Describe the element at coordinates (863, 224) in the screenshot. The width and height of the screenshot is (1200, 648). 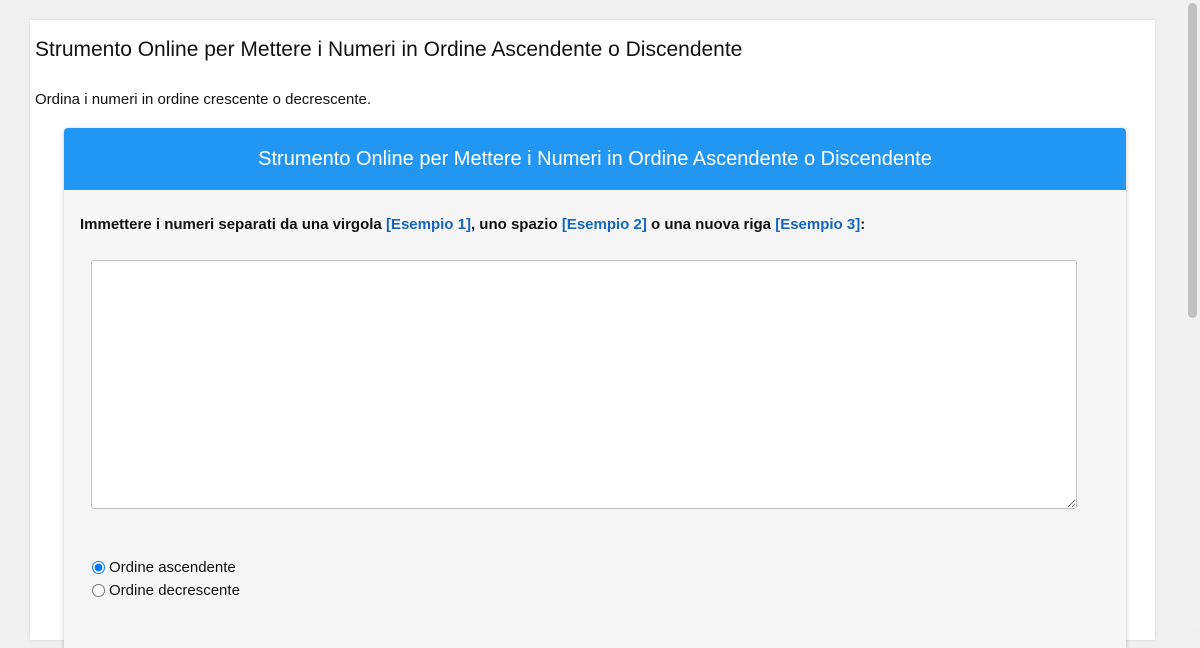
I see `instructions-text-4: :` at that location.